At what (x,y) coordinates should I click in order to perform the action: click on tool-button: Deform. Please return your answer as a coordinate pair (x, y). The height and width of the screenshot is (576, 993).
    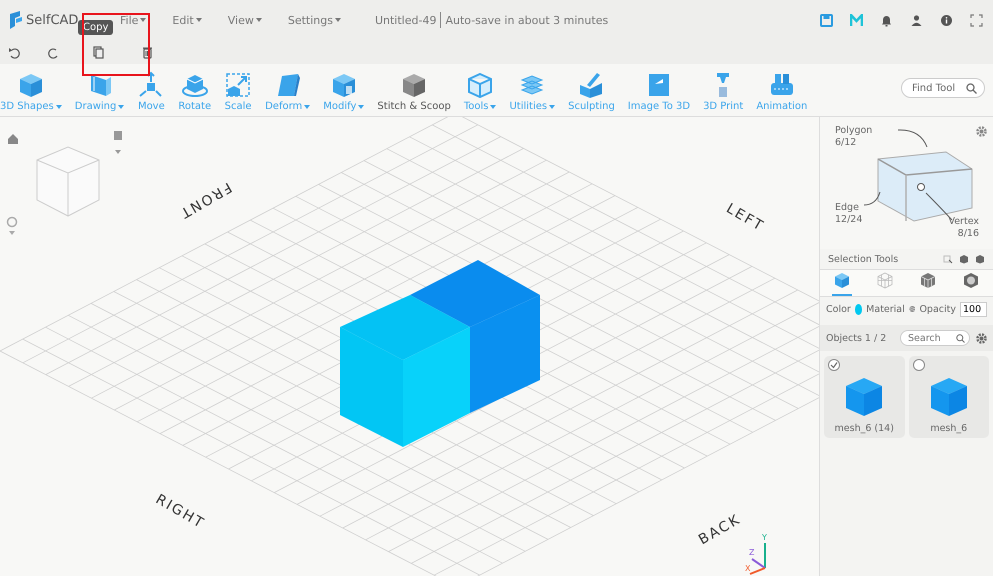
    Looking at the image, I should click on (287, 91).